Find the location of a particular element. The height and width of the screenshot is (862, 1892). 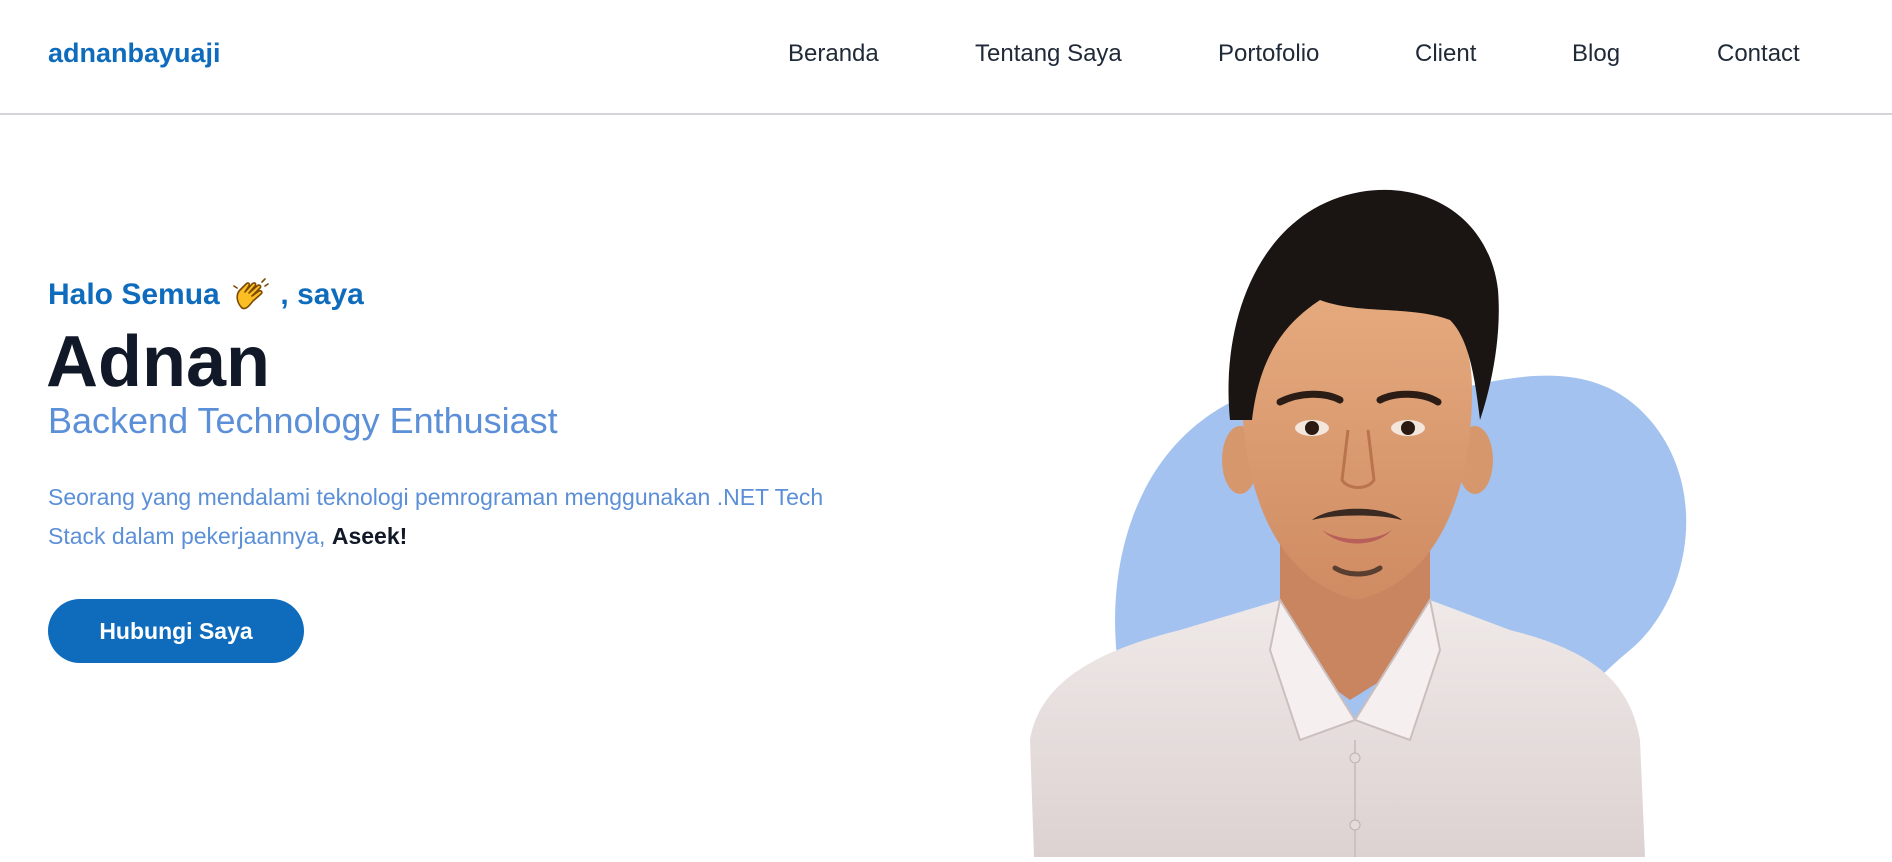

hero-role: Backend Technology Enthusiast is located at coordinates (303, 420).